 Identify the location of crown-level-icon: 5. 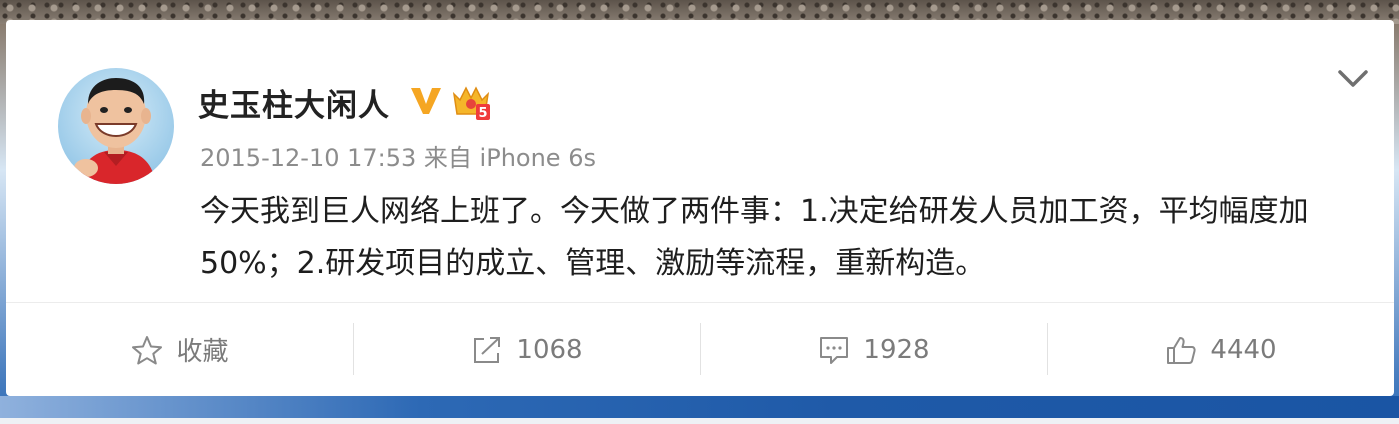
(471, 101).